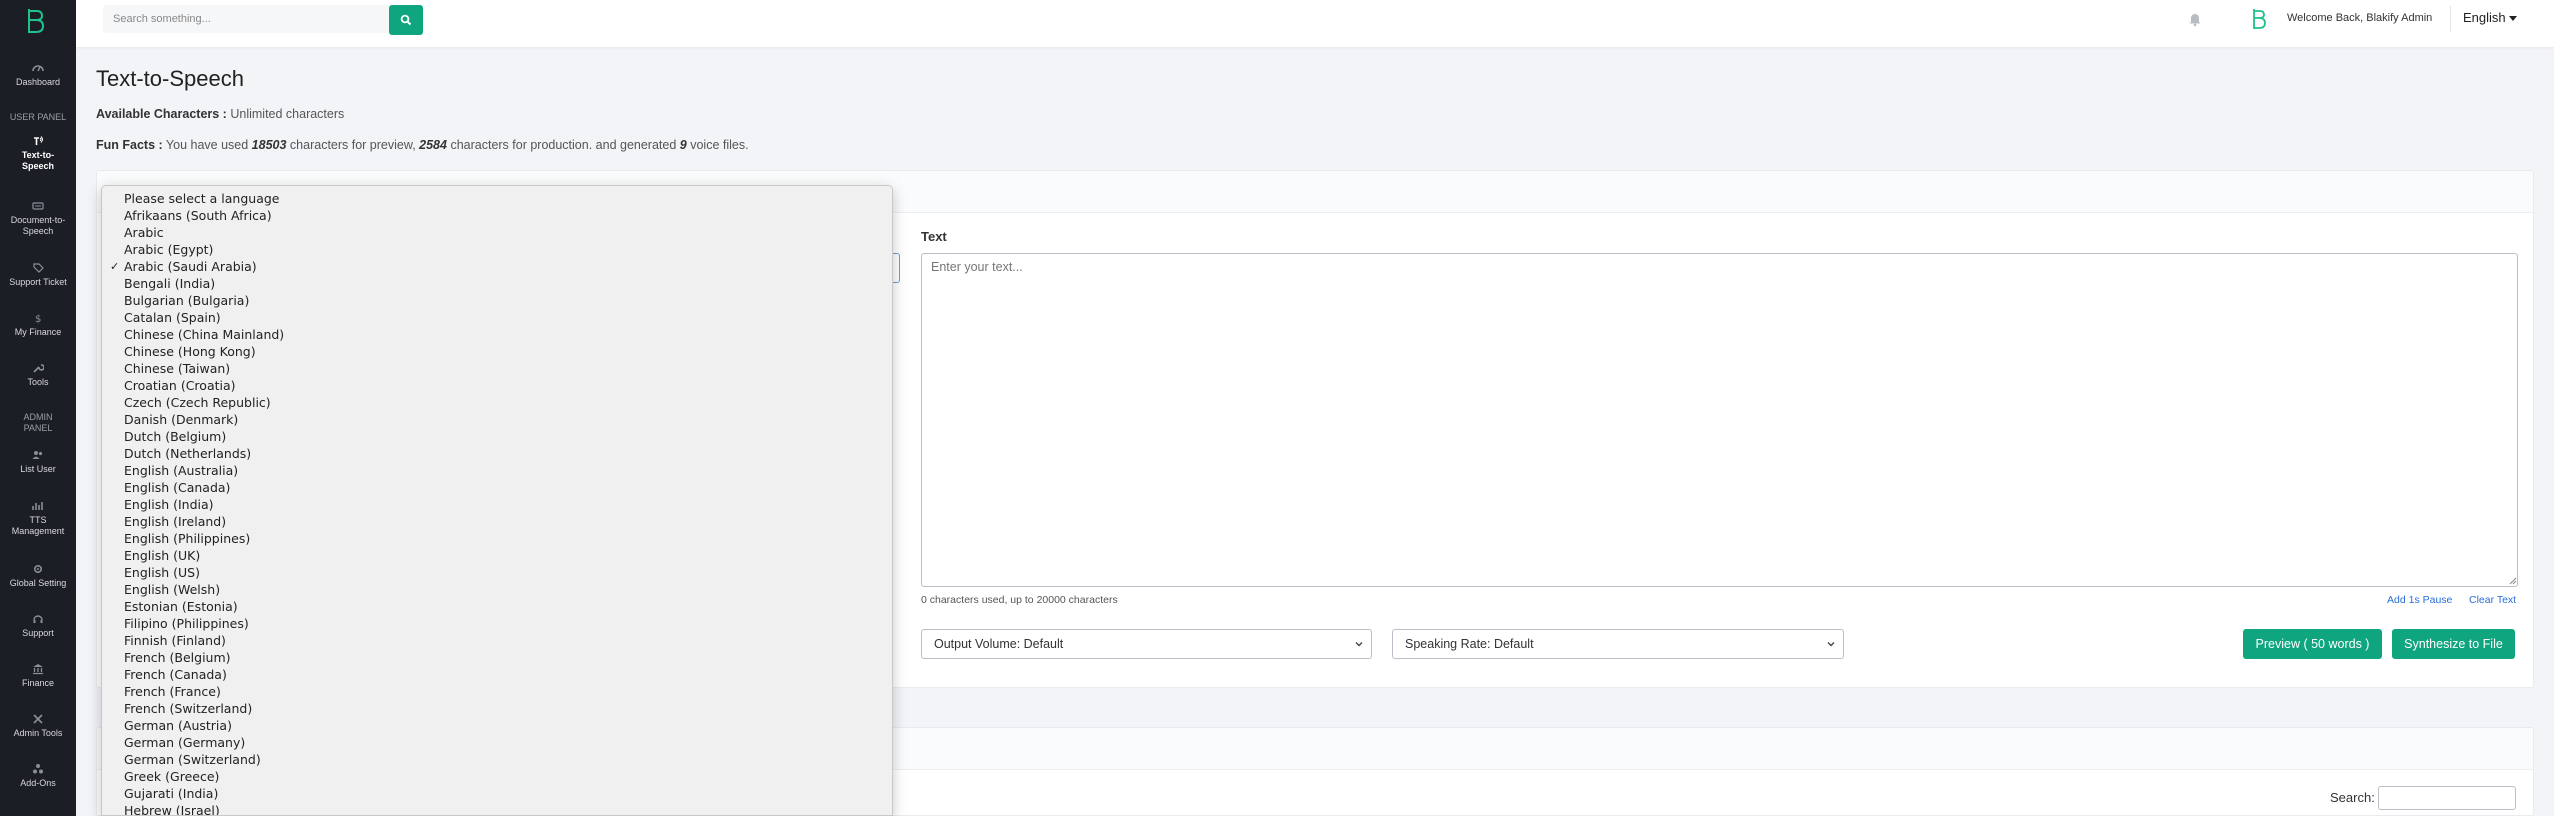 This screenshot has height=816, width=2554. Describe the element at coordinates (207, 145) in the screenshot. I see `fun-text-1: You have used` at that location.